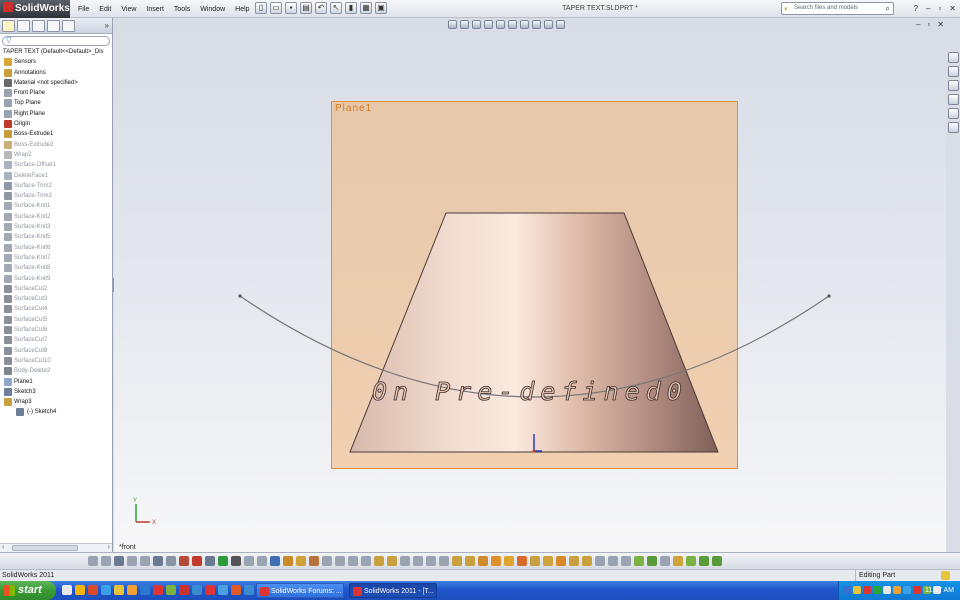 Image resolution: width=960 pixels, height=600 pixels. Describe the element at coordinates (56, 114) in the screenshot. I see `tree-node: Right Plane` at that location.